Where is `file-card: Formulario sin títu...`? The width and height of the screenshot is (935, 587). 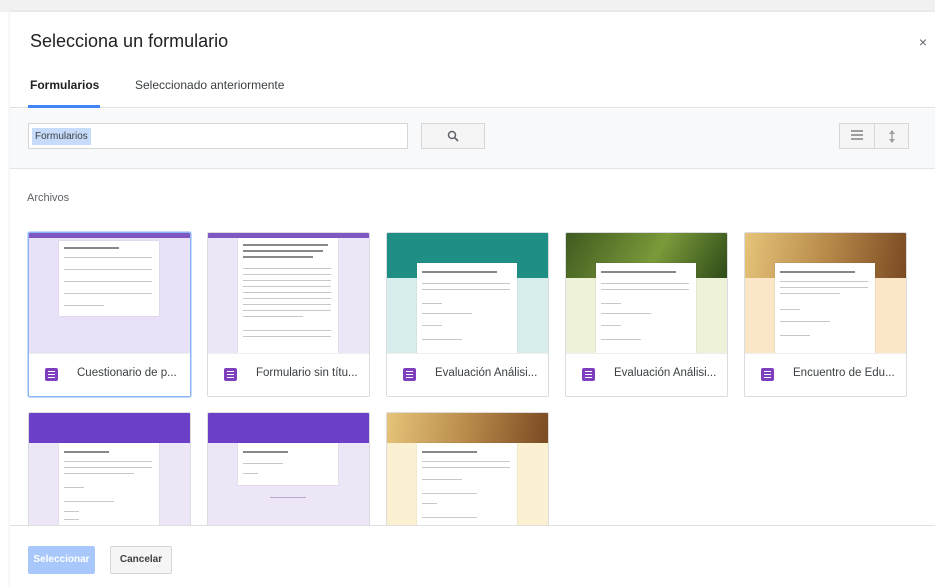
file-card: Formulario sin títu... is located at coordinates (288, 314).